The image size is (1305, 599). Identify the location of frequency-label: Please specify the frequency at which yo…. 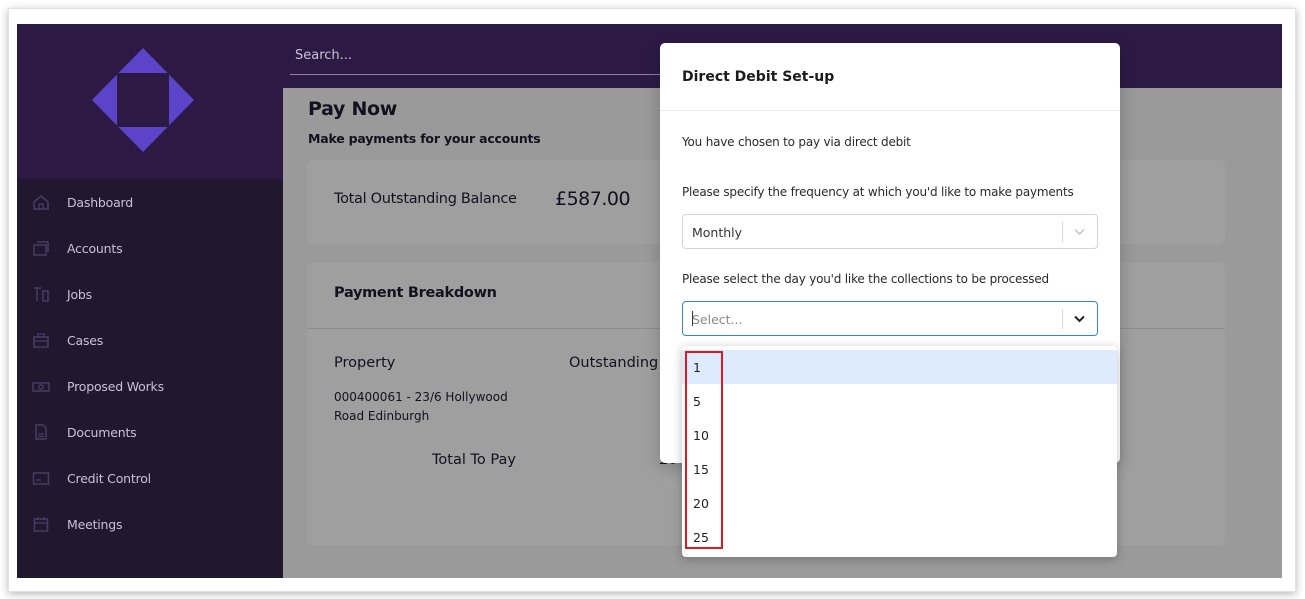
(878, 192).